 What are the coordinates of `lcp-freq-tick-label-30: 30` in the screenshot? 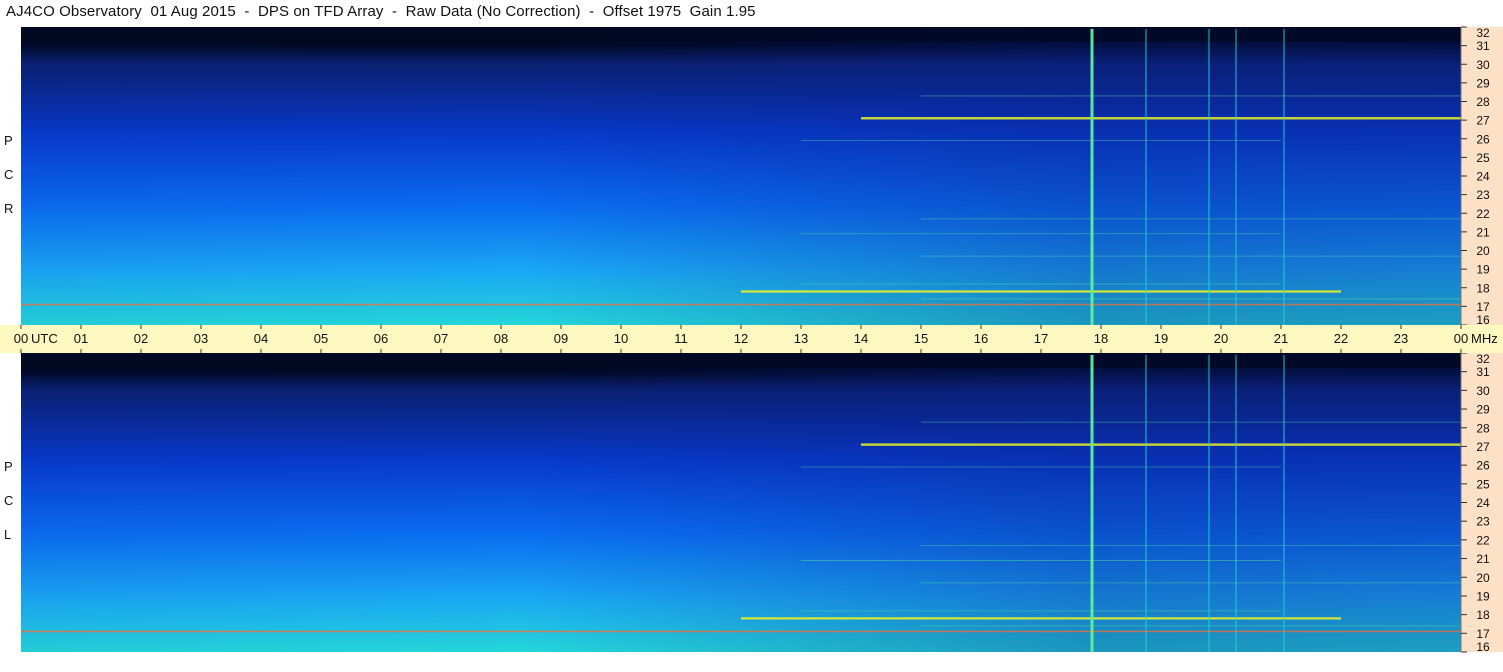 It's located at (1483, 391).